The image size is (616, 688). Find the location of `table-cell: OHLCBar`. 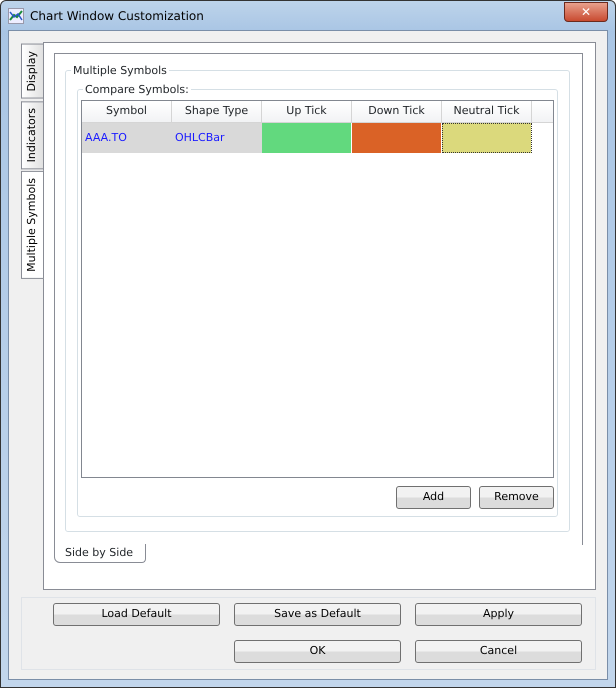

table-cell: OHLCBar is located at coordinates (217, 138).